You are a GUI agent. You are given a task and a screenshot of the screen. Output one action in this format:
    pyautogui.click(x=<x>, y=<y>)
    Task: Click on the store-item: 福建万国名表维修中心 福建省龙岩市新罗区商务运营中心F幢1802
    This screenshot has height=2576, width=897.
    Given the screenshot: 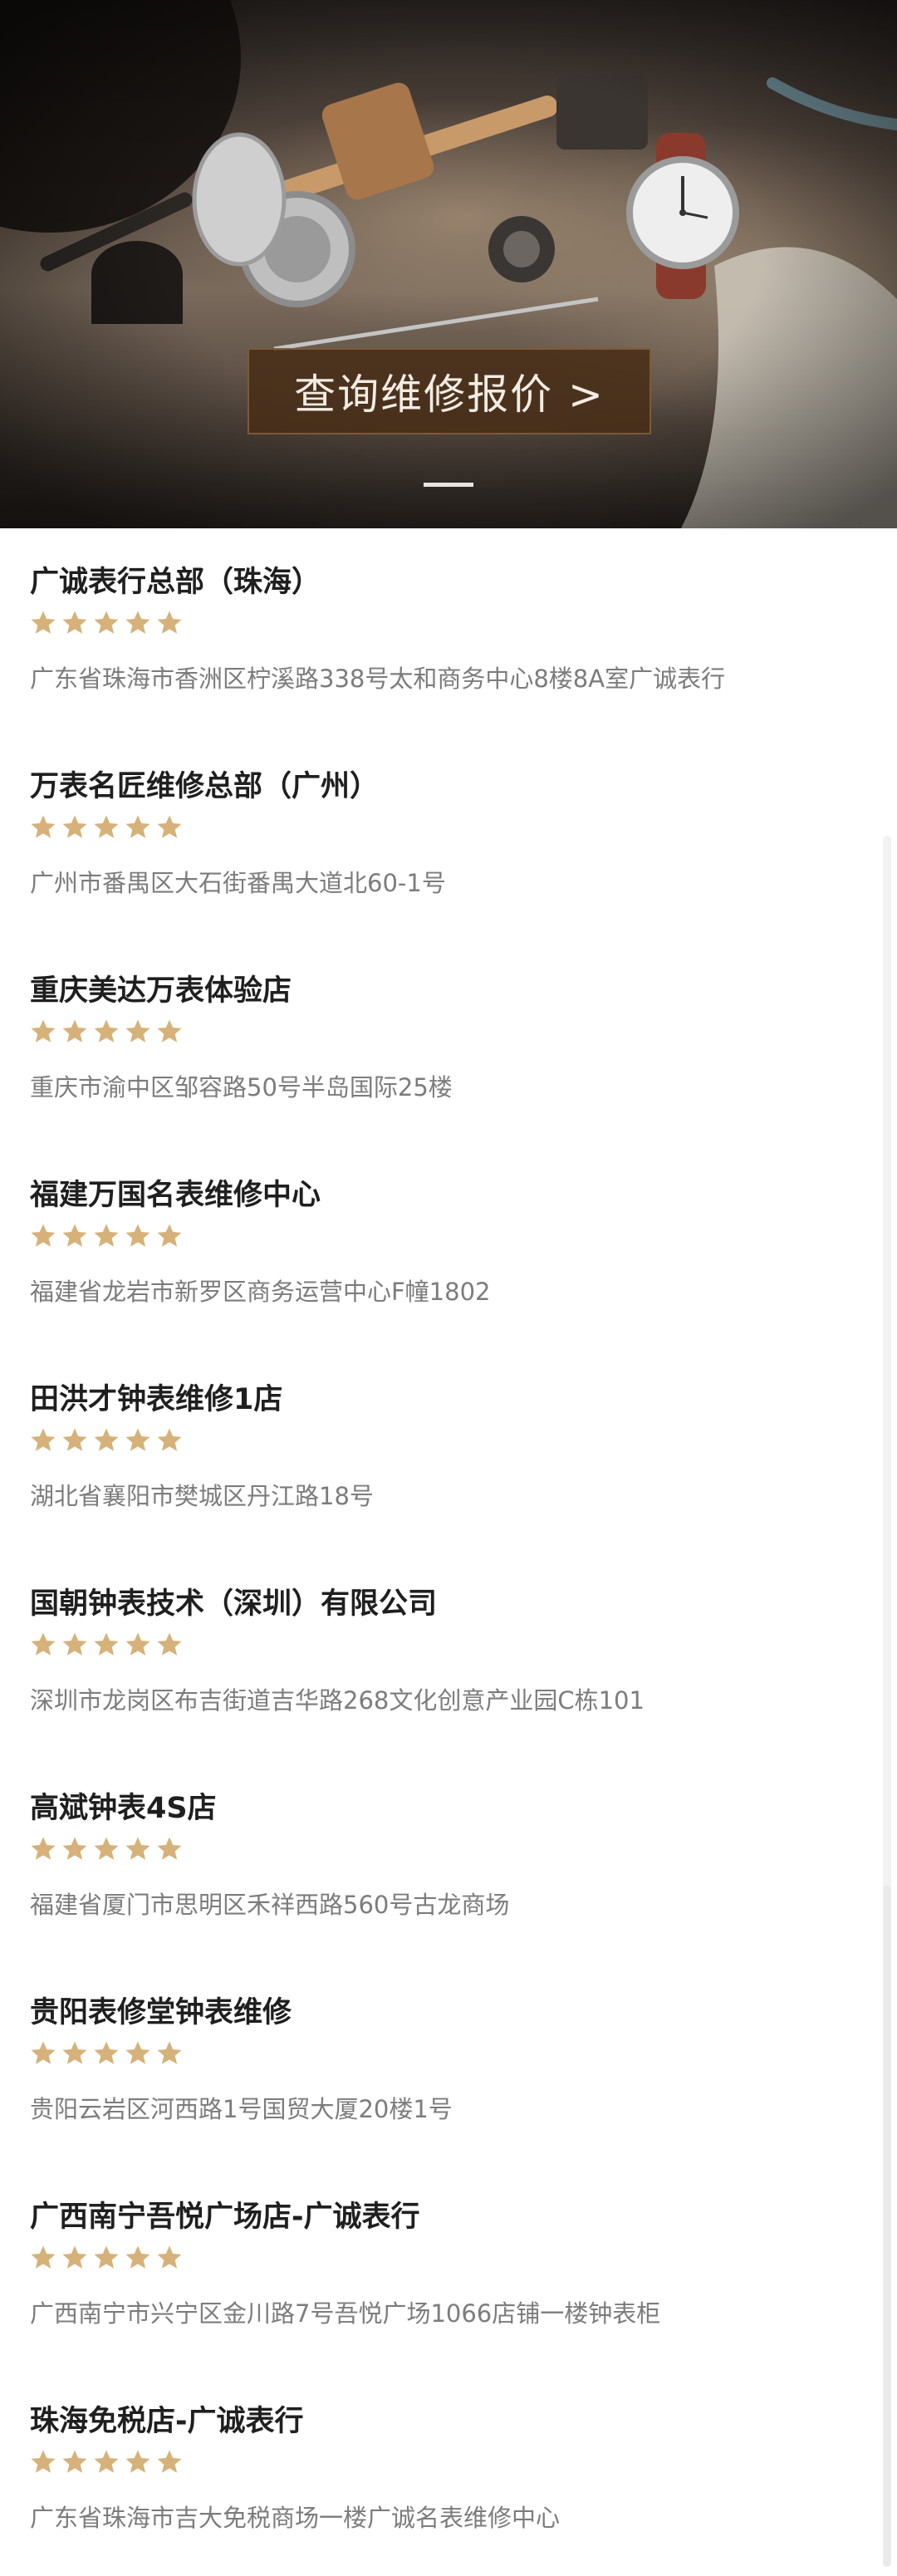 What is the action you would take?
    pyautogui.click(x=448, y=1243)
    